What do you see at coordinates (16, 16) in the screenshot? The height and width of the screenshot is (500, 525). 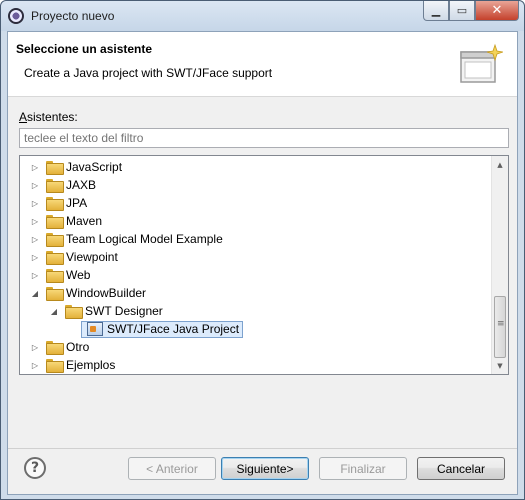 I see `eclipse-icon` at bounding box center [16, 16].